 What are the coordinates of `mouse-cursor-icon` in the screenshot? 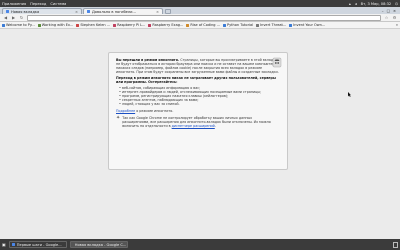 It's located at (349, 94).